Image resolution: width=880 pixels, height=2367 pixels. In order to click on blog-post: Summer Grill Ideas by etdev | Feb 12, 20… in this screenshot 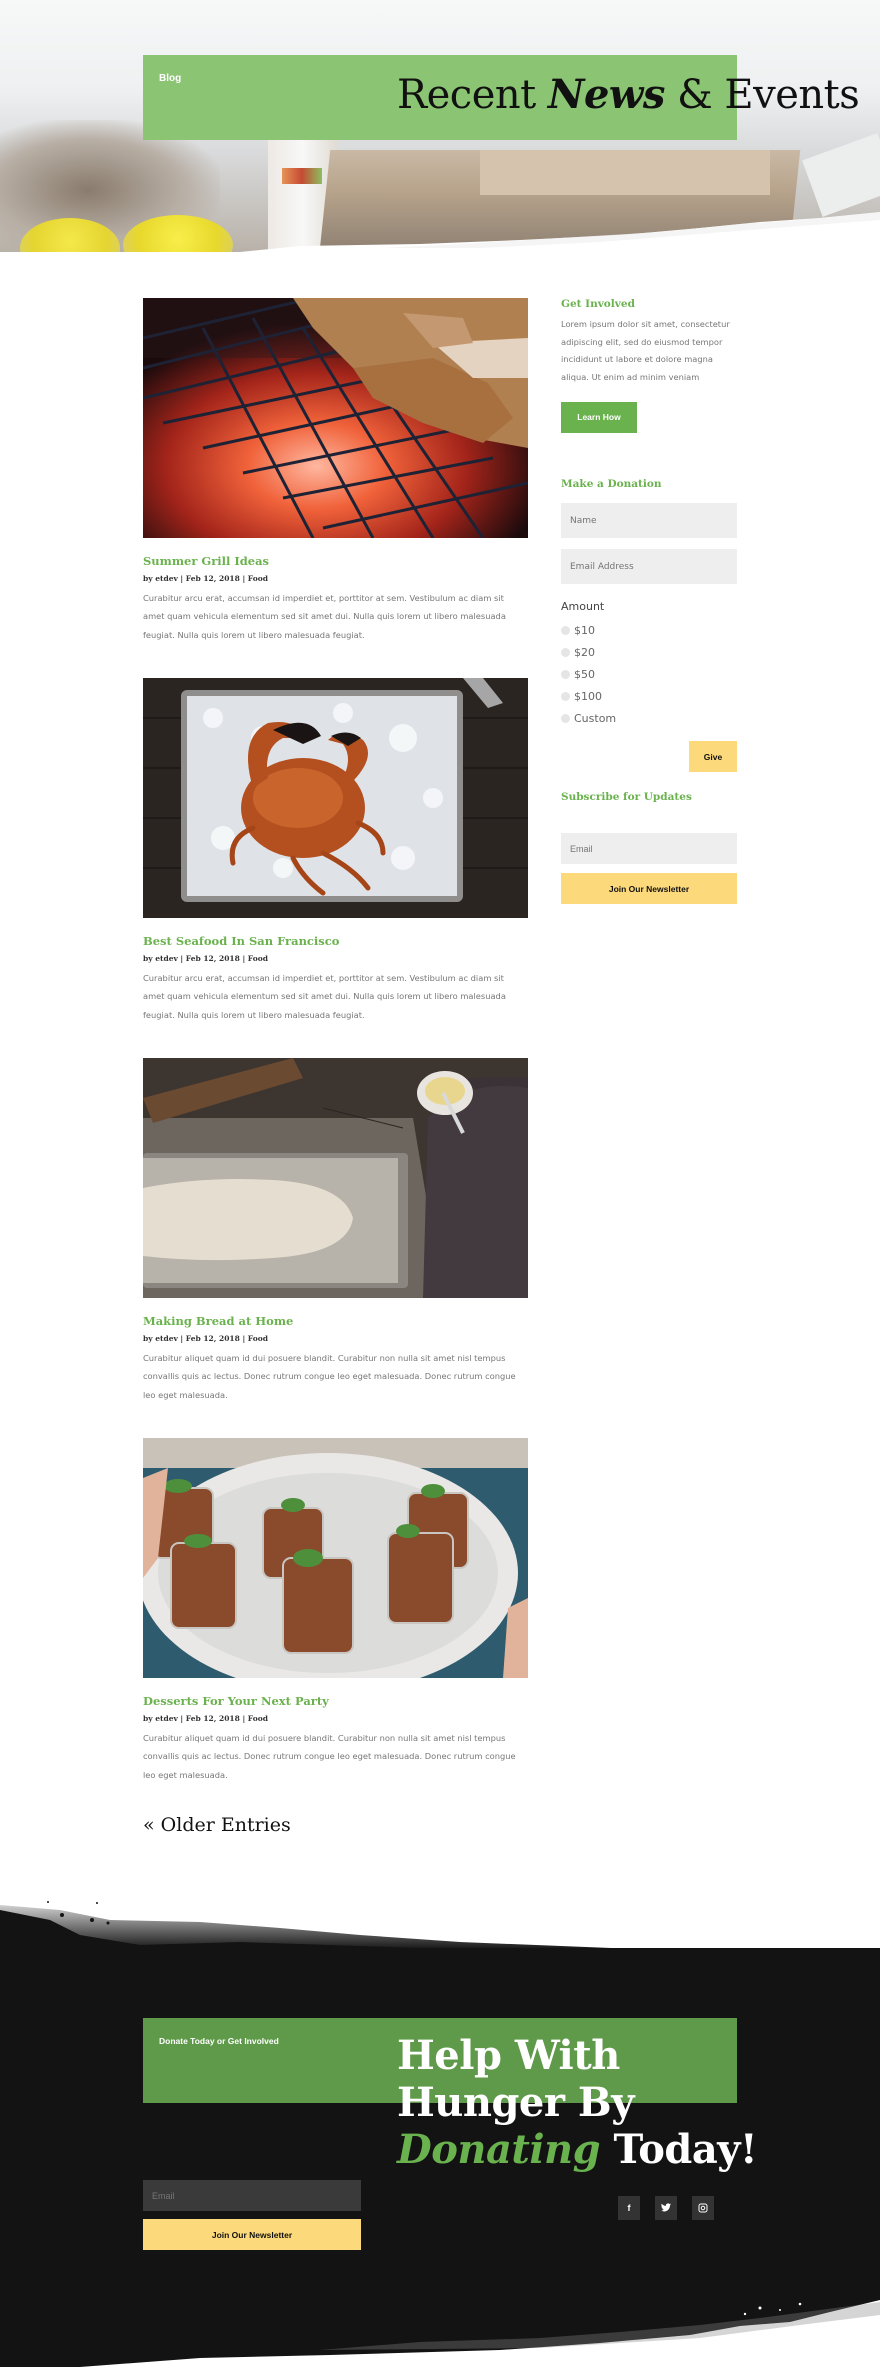, I will do `click(335, 471)`.